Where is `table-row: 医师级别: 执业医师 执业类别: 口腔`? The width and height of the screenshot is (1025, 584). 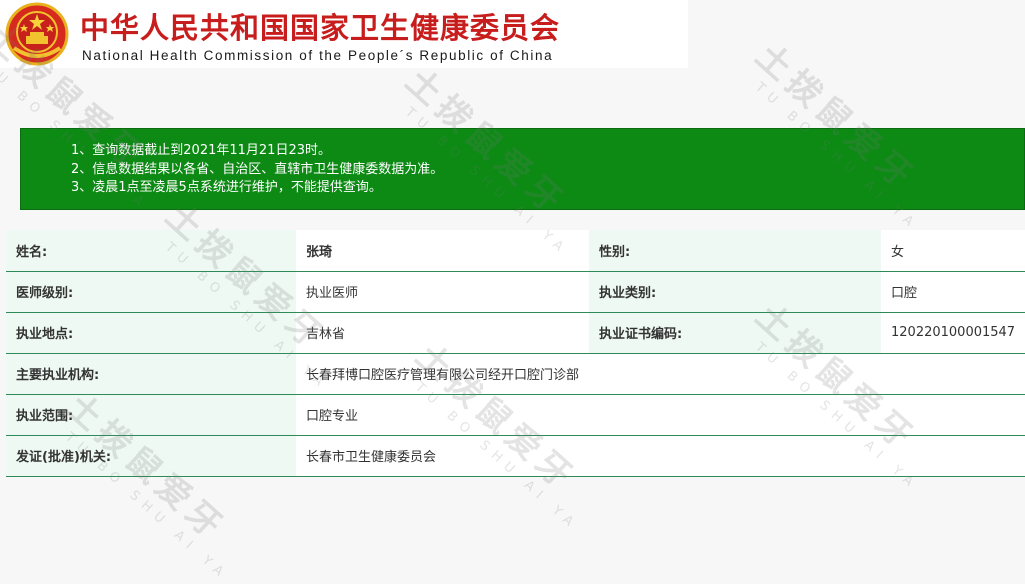
table-row: 医师级别: 执业医师 执业类别: 口腔 is located at coordinates (515, 292).